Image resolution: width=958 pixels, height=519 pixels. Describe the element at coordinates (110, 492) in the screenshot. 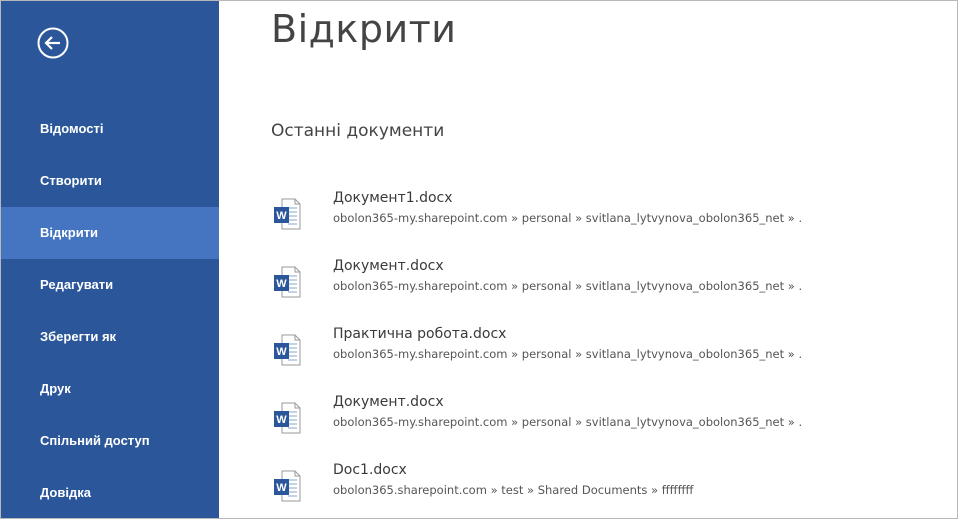

I see `nav-item-help: Довідка` at that location.